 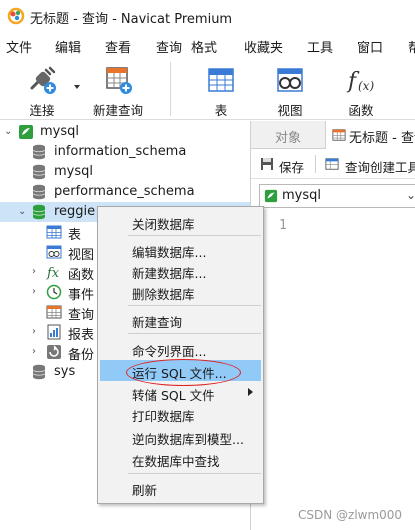 I want to click on connect-button: 连接, so click(x=42, y=91).